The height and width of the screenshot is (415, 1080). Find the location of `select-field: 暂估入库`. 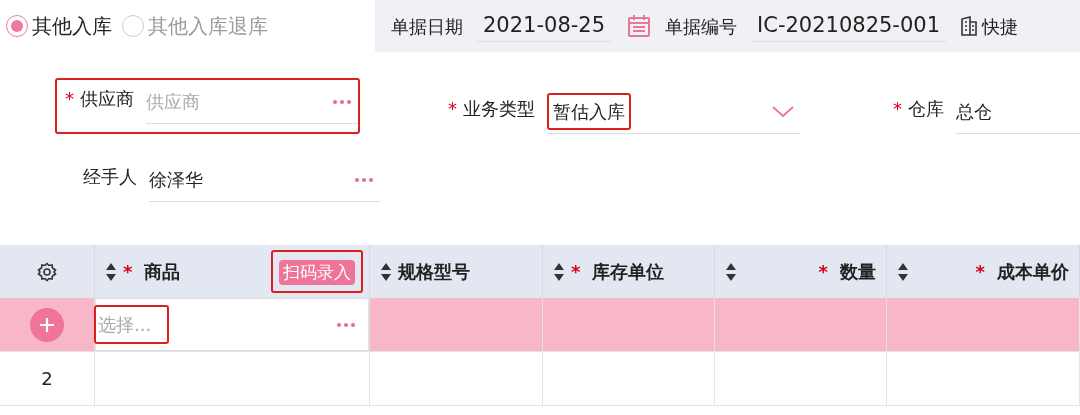

select-field: 暂估入库 is located at coordinates (673, 112).